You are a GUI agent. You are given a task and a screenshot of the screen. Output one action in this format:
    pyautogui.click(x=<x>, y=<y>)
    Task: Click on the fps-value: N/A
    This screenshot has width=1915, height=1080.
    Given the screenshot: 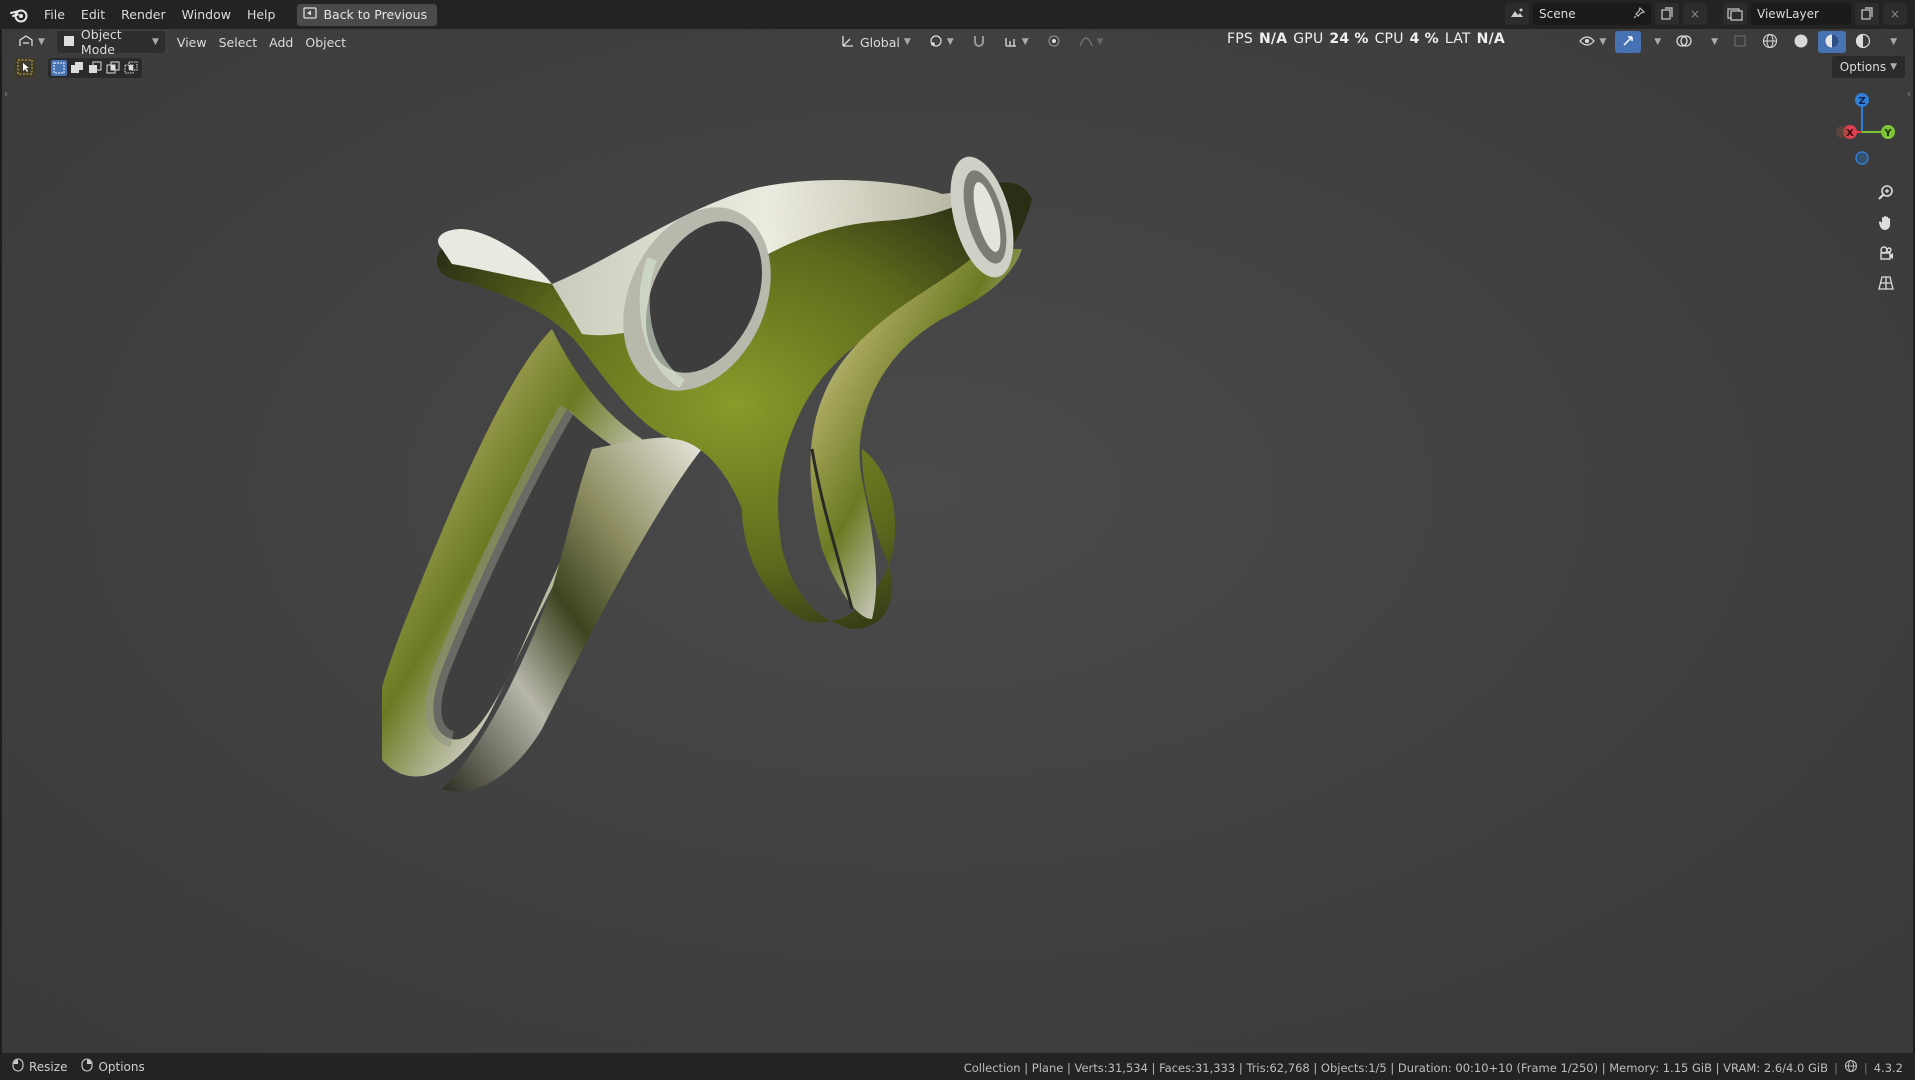 What is the action you would take?
    pyautogui.click(x=1273, y=39)
    